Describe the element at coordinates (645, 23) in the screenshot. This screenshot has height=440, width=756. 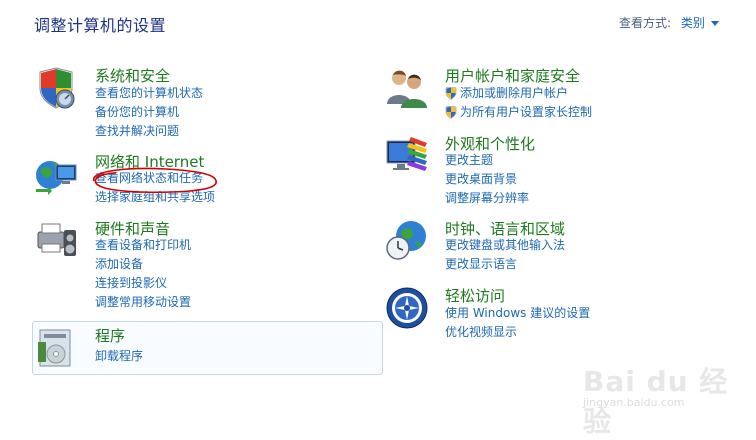
I see `view-by-label: 查看方式:` at that location.